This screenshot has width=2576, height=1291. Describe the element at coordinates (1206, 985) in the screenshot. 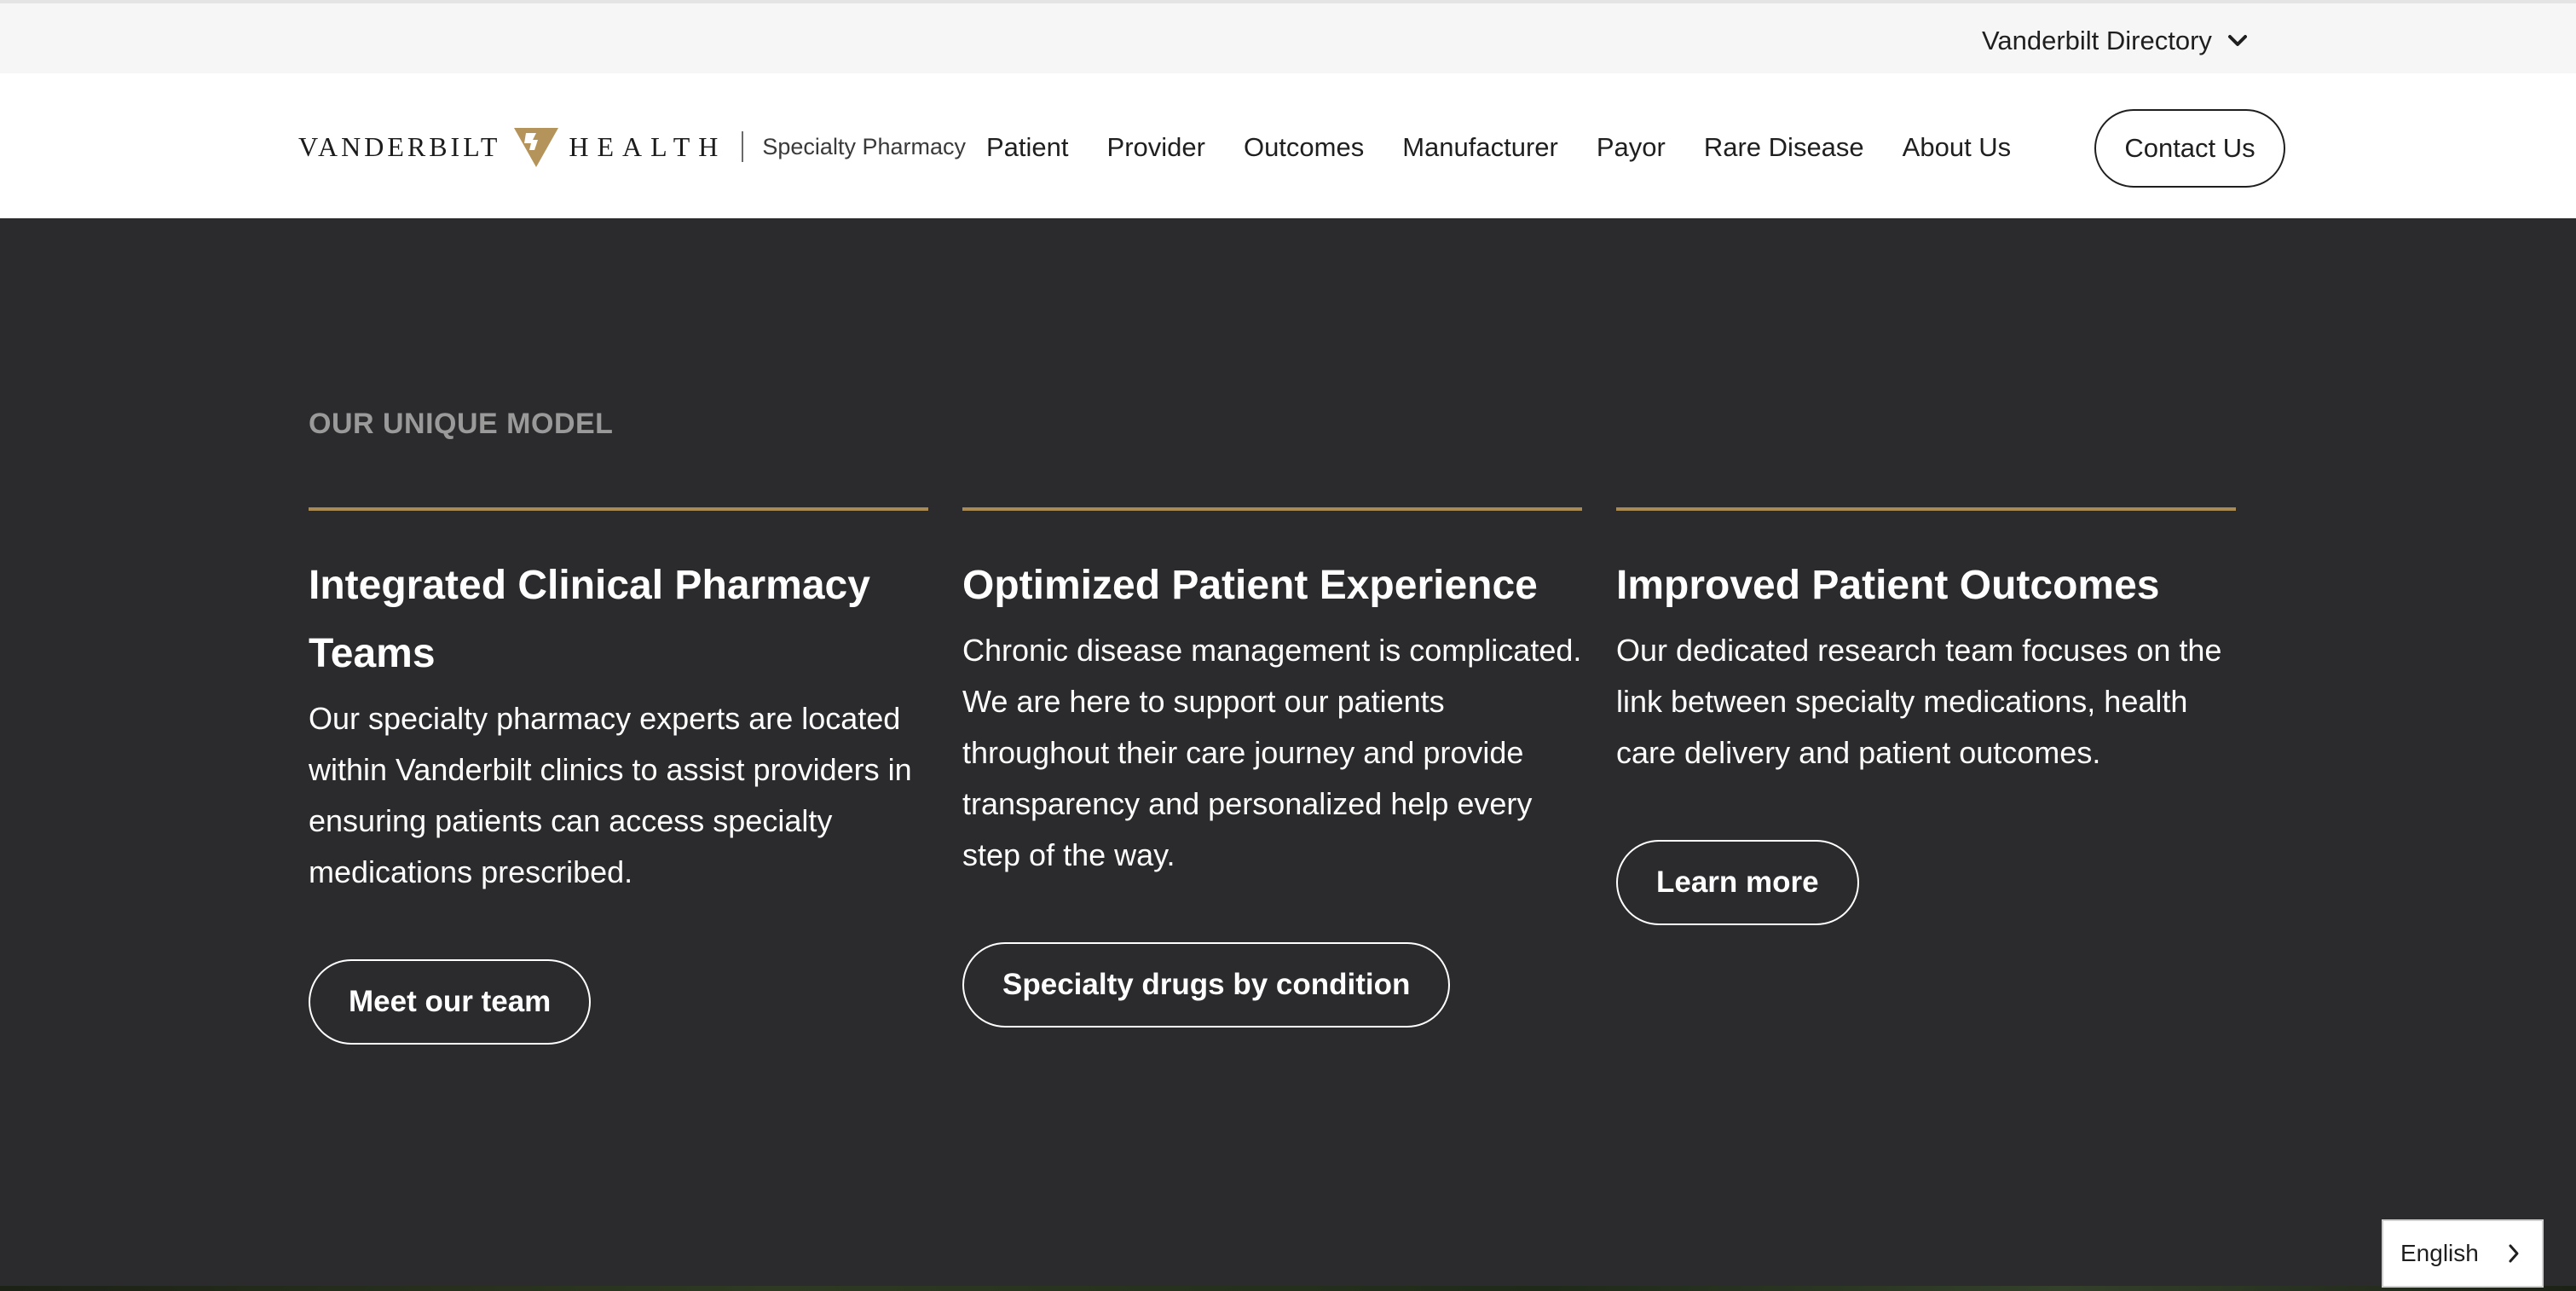

I see `specialty-drugs-by-condition-button: Specialty drugs by condition` at that location.